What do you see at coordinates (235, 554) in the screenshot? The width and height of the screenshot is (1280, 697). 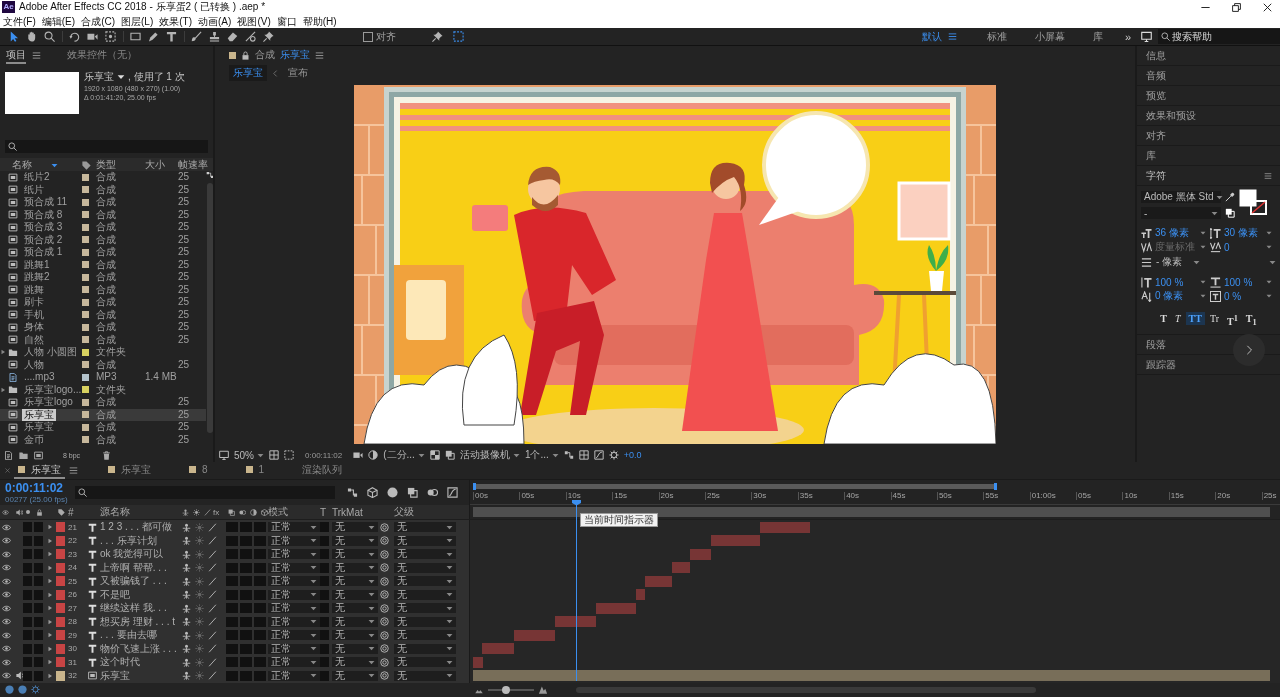 I see `layer-row: 23 ok 我觉得可以 正常 无 无` at bounding box center [235, 554].